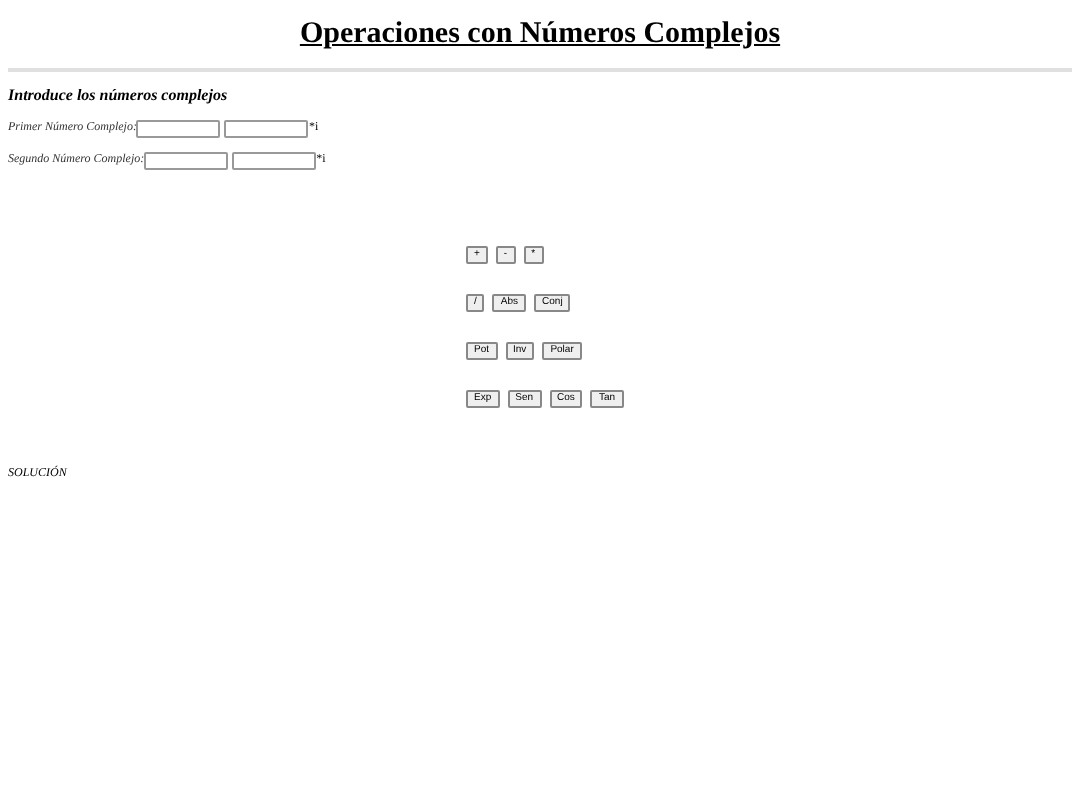 The image size is (1080, 810). Describe the element at coordinates (118, 96) in the screenshot. I see `section-heading: Introduce los números complejos` at that location.